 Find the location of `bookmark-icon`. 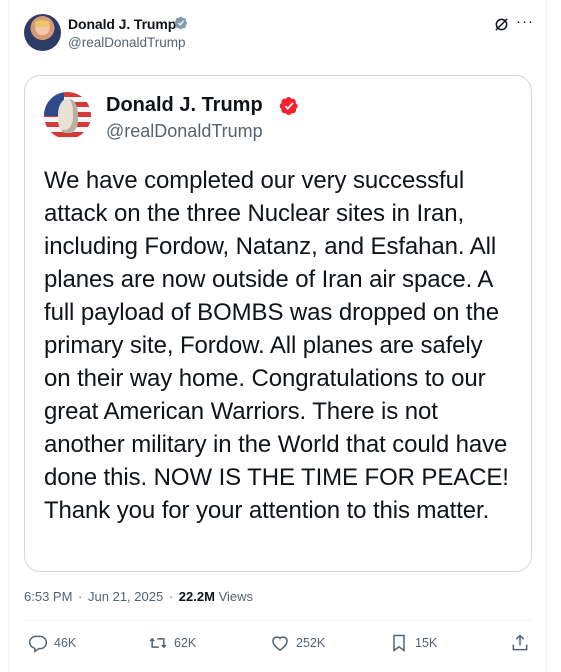

bookmark-icon is located at coordinates (399, 643).